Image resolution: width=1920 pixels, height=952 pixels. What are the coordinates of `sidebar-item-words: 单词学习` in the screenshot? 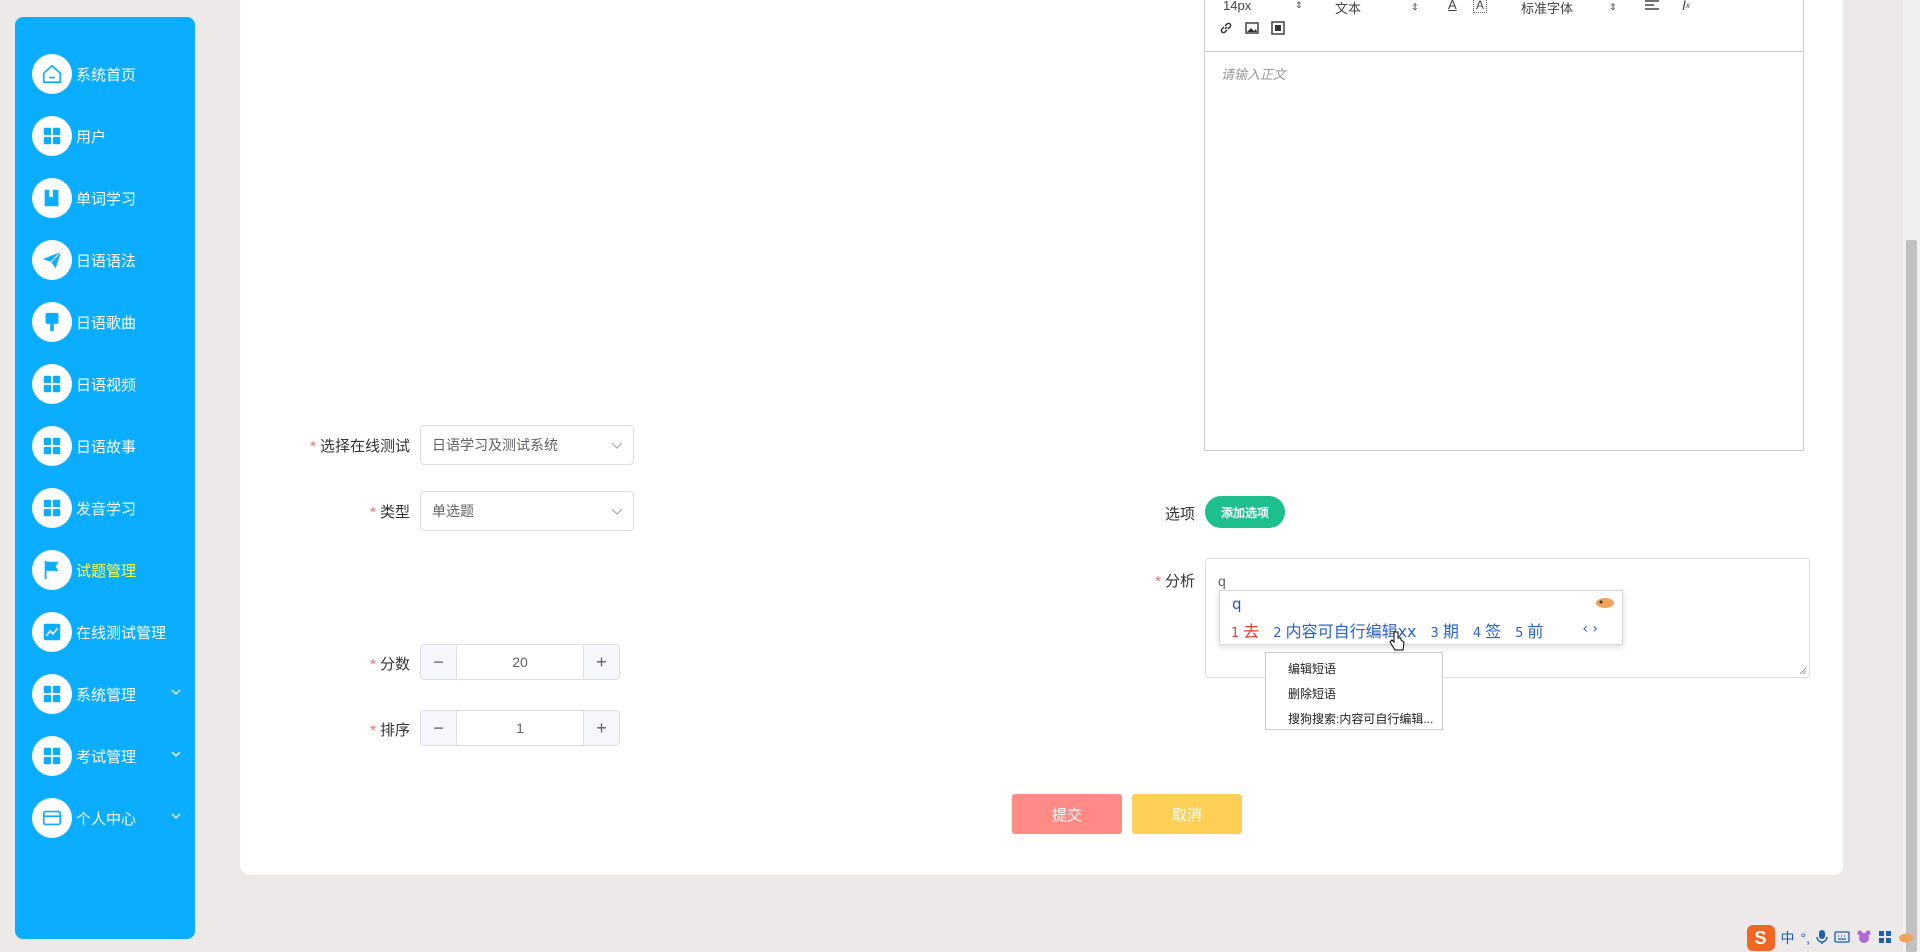 It's located at (105, 198).